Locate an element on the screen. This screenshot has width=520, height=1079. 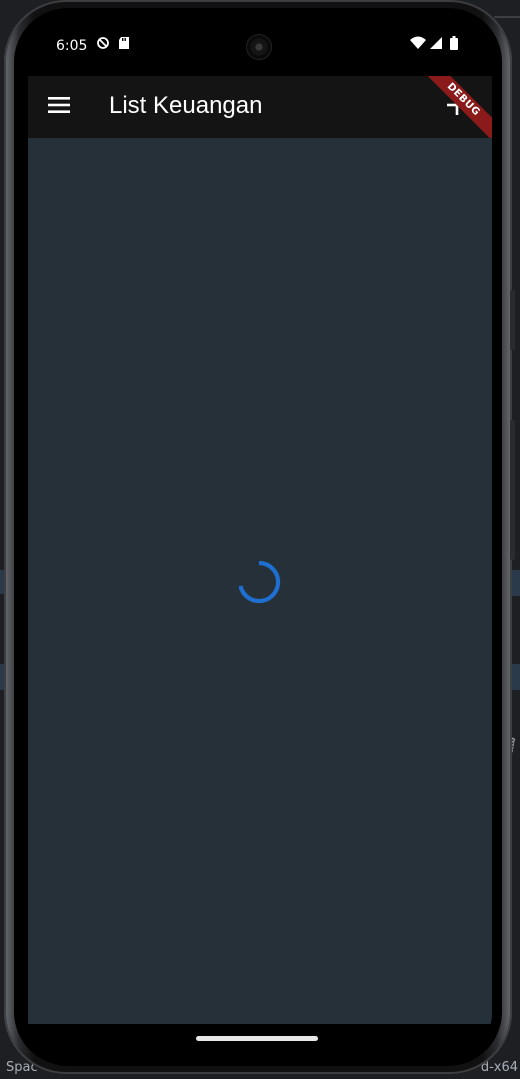
loading-spinner is located at coordinates (259, 582).